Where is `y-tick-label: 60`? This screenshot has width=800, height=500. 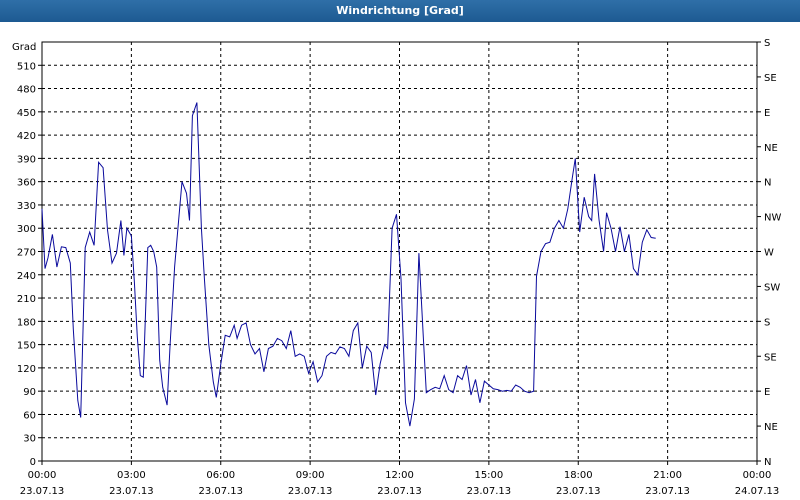 y-tick-label: 60 is located at coordinates (29, 415).